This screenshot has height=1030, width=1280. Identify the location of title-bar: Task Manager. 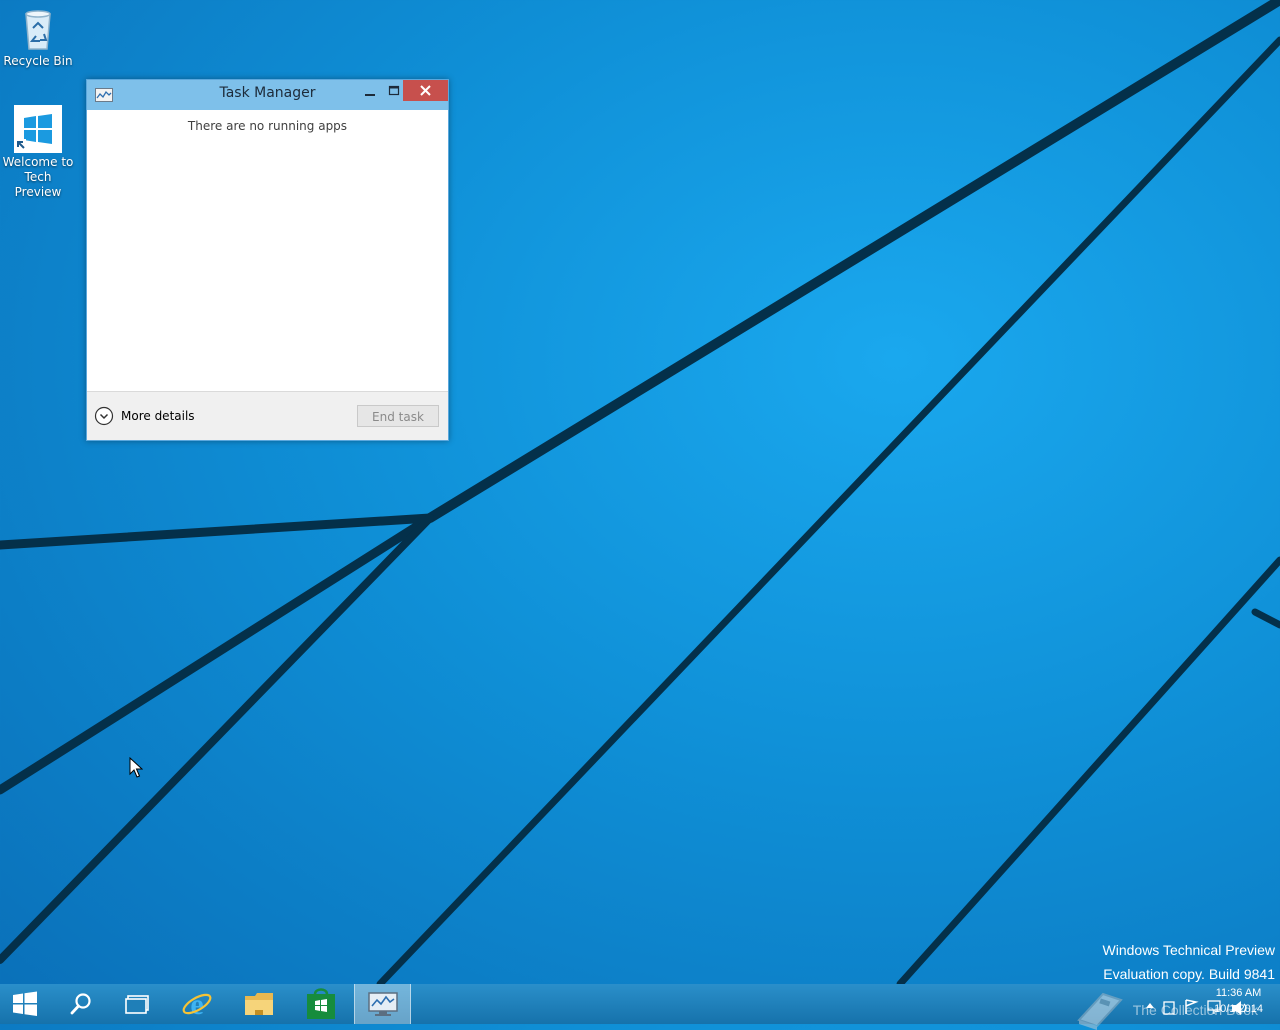
(267, 95).